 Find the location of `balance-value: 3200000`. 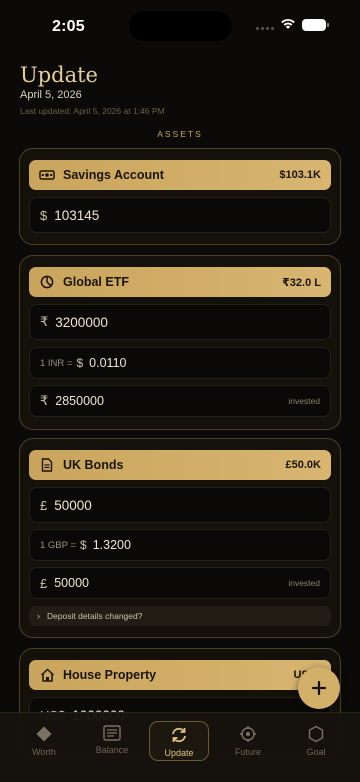

balance-value: 3200000 is located at coordinates (81, 322).